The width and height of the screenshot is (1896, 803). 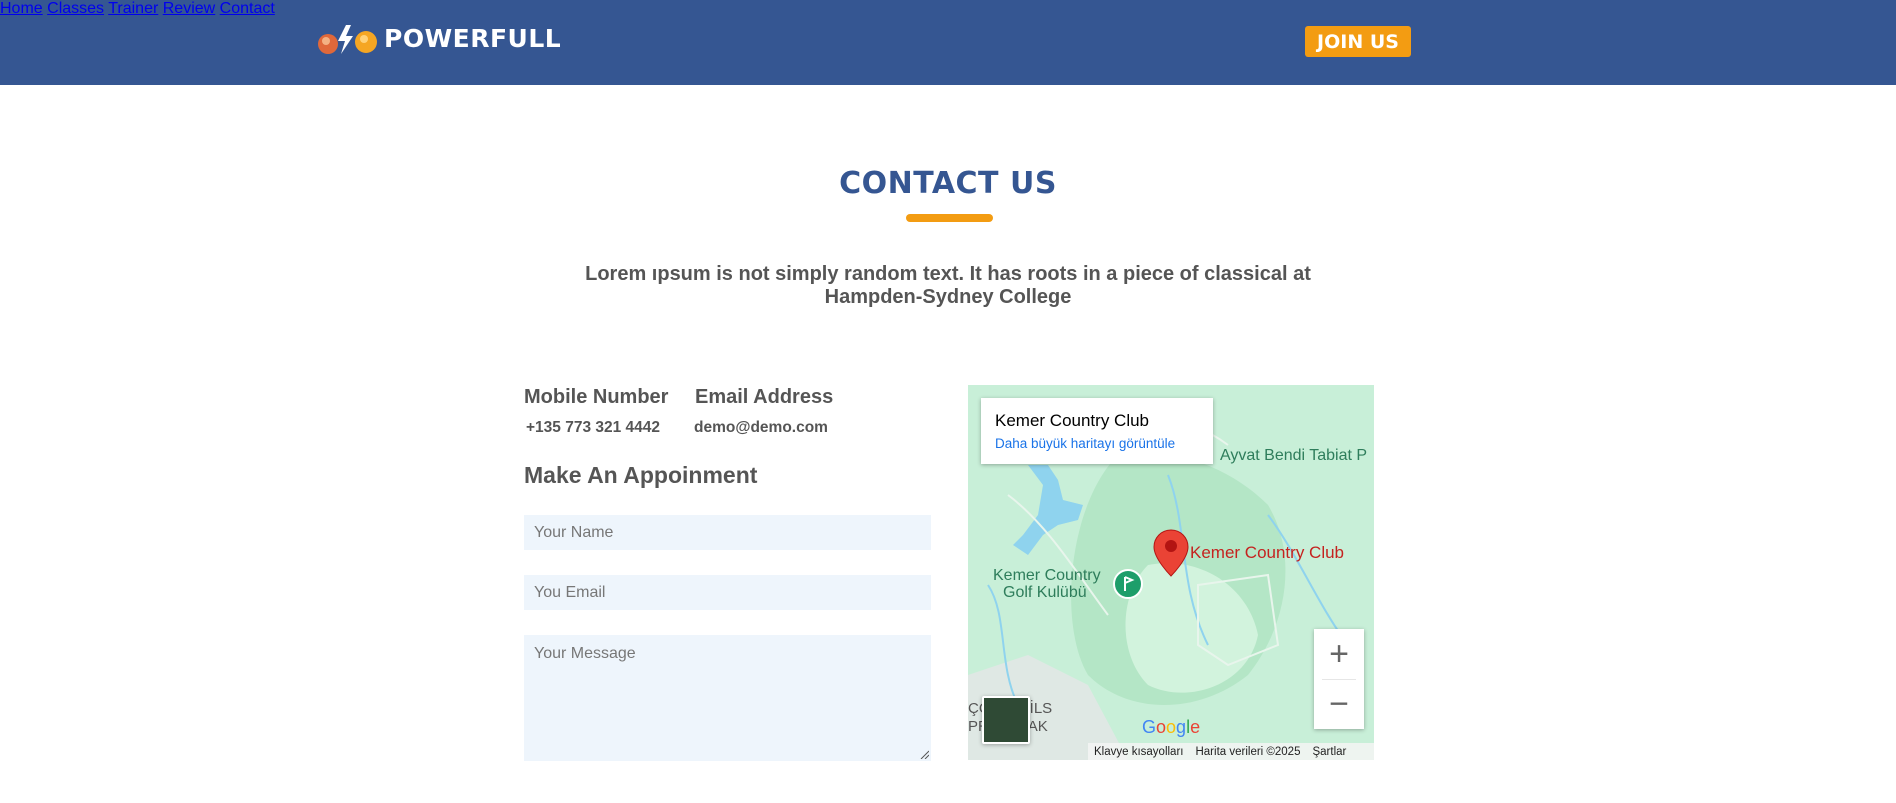 What do you see at coordinates (1072, 420) in the screenshot?
I see `map-place-name: Kemer Country Club` at bounding box center [1072, 420].